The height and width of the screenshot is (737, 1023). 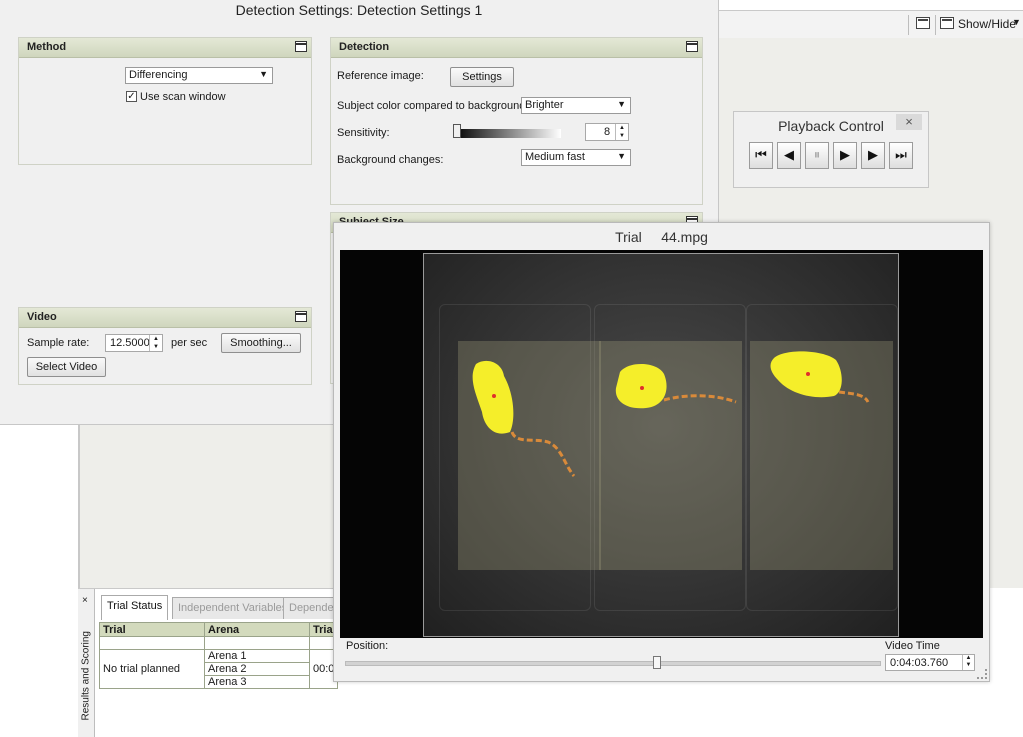 What do you see at coordinates (165, 48) in the screenshot?
I see `panel-header: Method` at bounding box center [165, 48].